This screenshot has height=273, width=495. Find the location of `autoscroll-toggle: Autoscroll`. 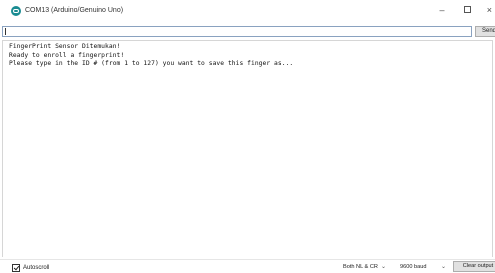

autoscroll-toggle: Autoscroll is located at coordinates (30, 267).